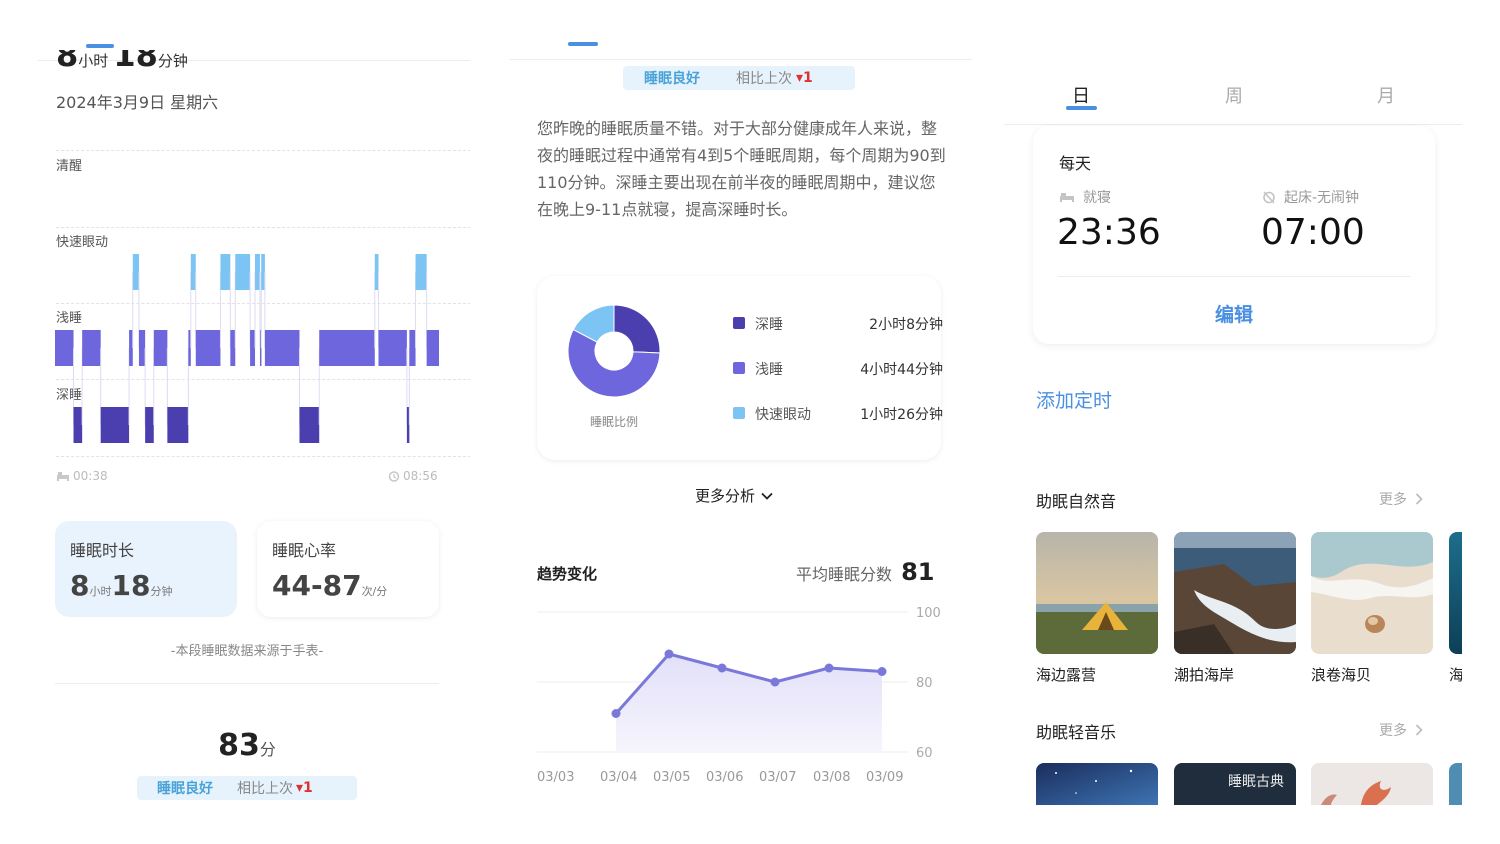 The height and width of the screenshot is (844, 1500). I want to click on music-more-link: 更多, so click(1401, 730).